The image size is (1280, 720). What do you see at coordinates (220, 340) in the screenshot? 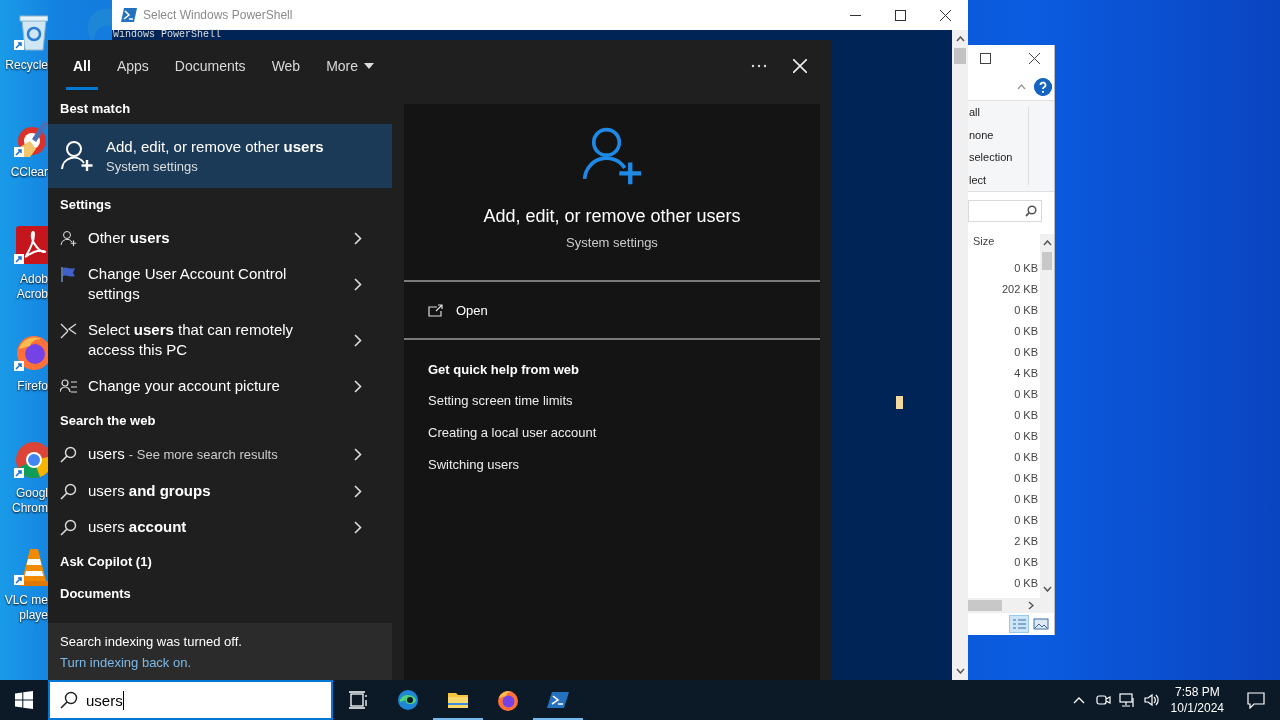
I see `result-item: Select users that can remotely access this PC` at bounding box center [220, 340].